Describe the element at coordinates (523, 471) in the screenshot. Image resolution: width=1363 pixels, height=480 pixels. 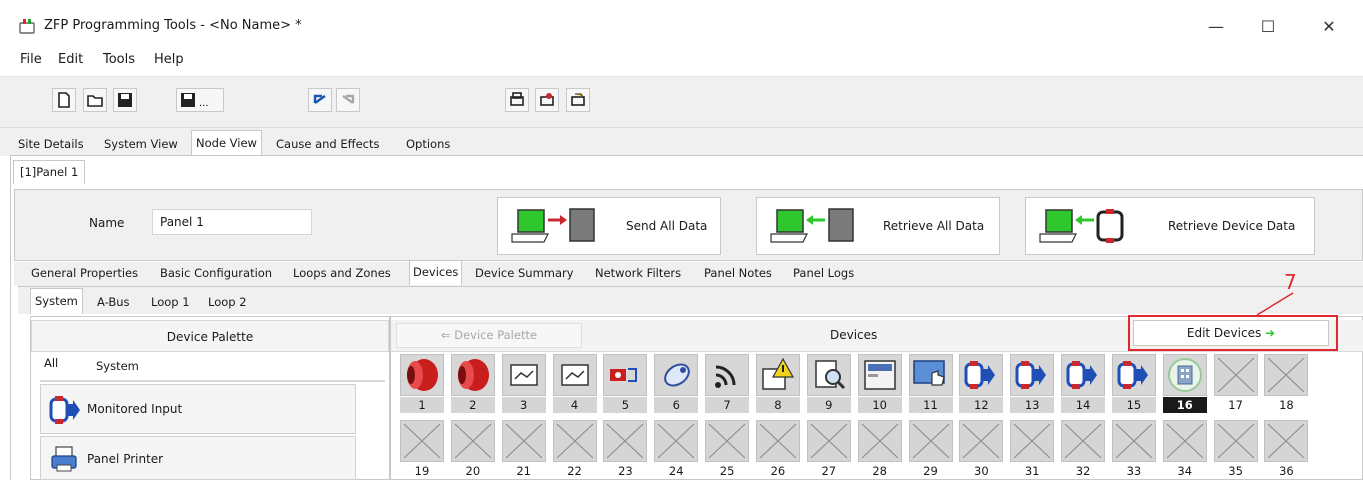
I see `device-address-label: 21` at that location.